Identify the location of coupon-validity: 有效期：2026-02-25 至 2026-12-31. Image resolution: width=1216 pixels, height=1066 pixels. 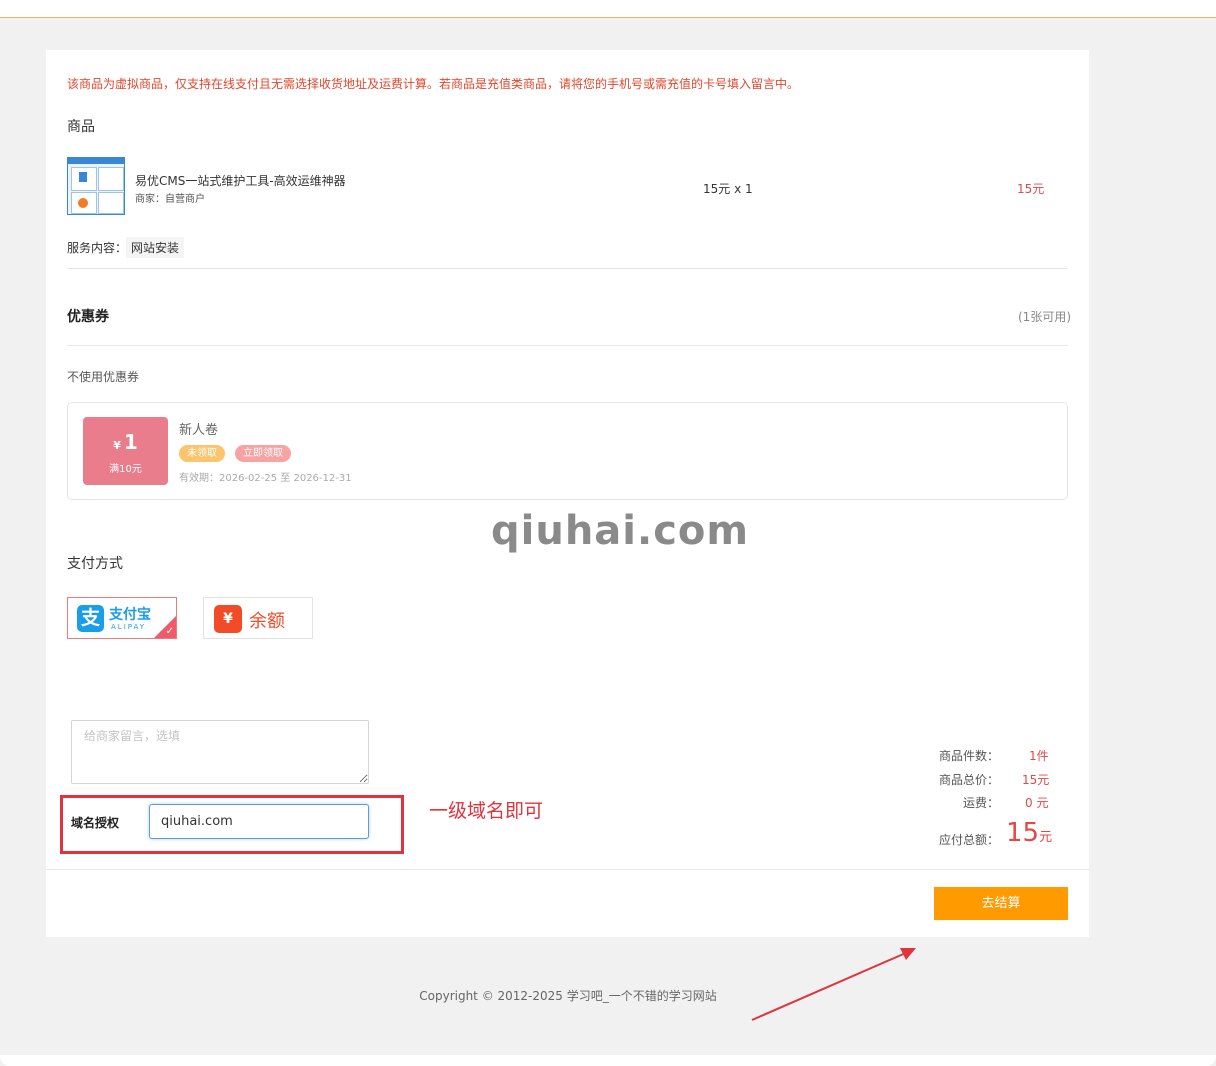
(265, 478).